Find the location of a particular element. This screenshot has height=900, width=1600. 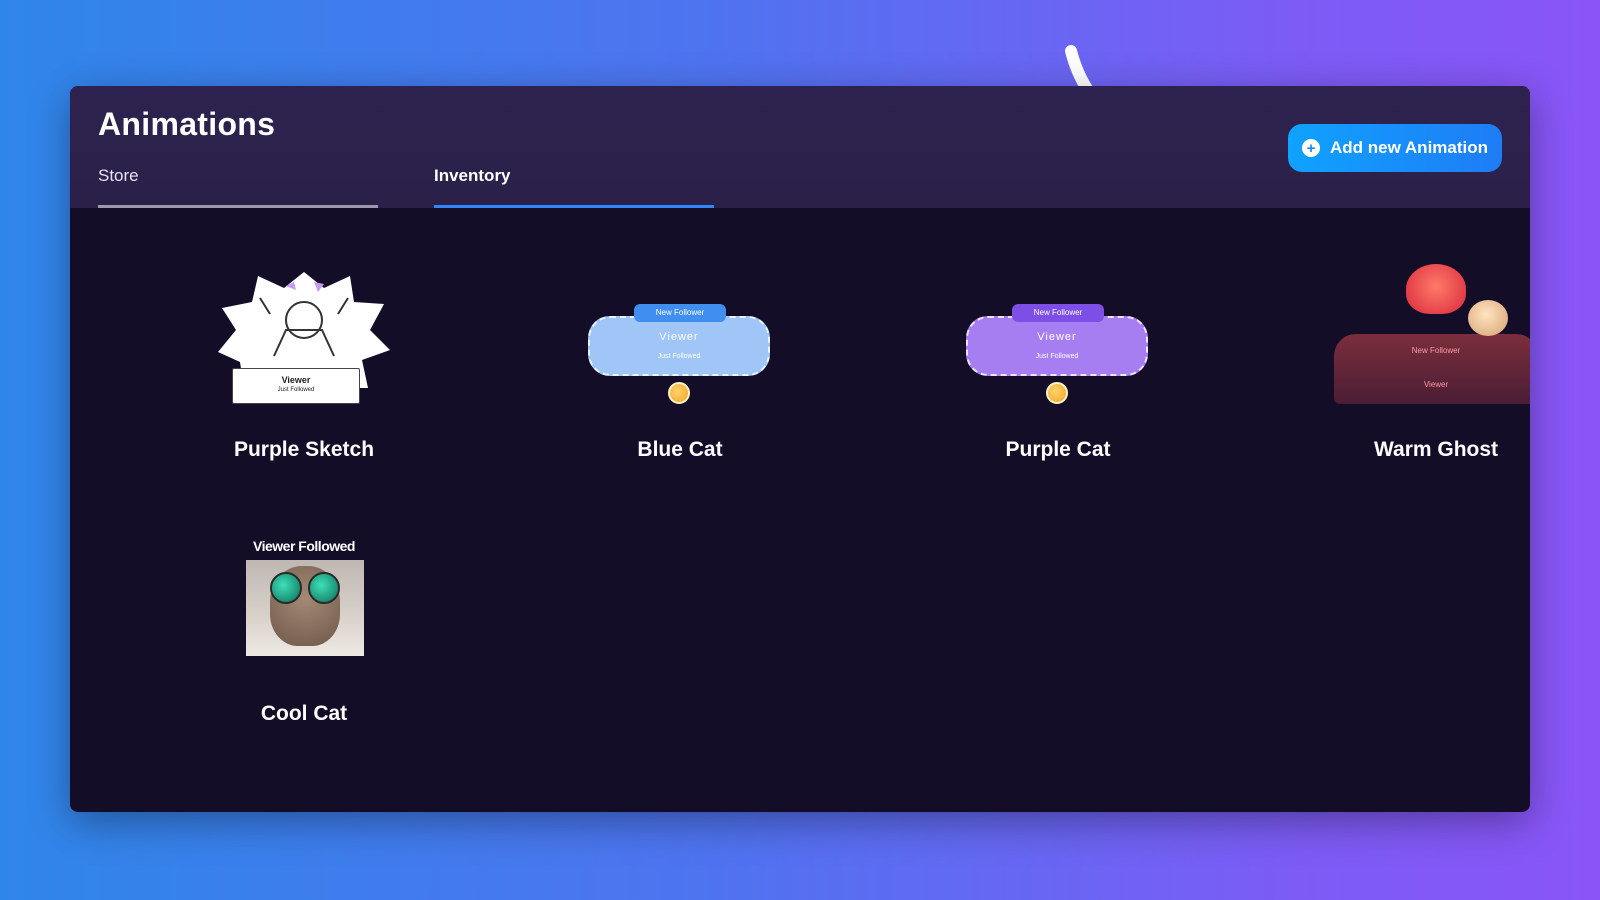

purple-cat-preview: Viewer Just Followed New Follower is located at coordinates (1058, 339).